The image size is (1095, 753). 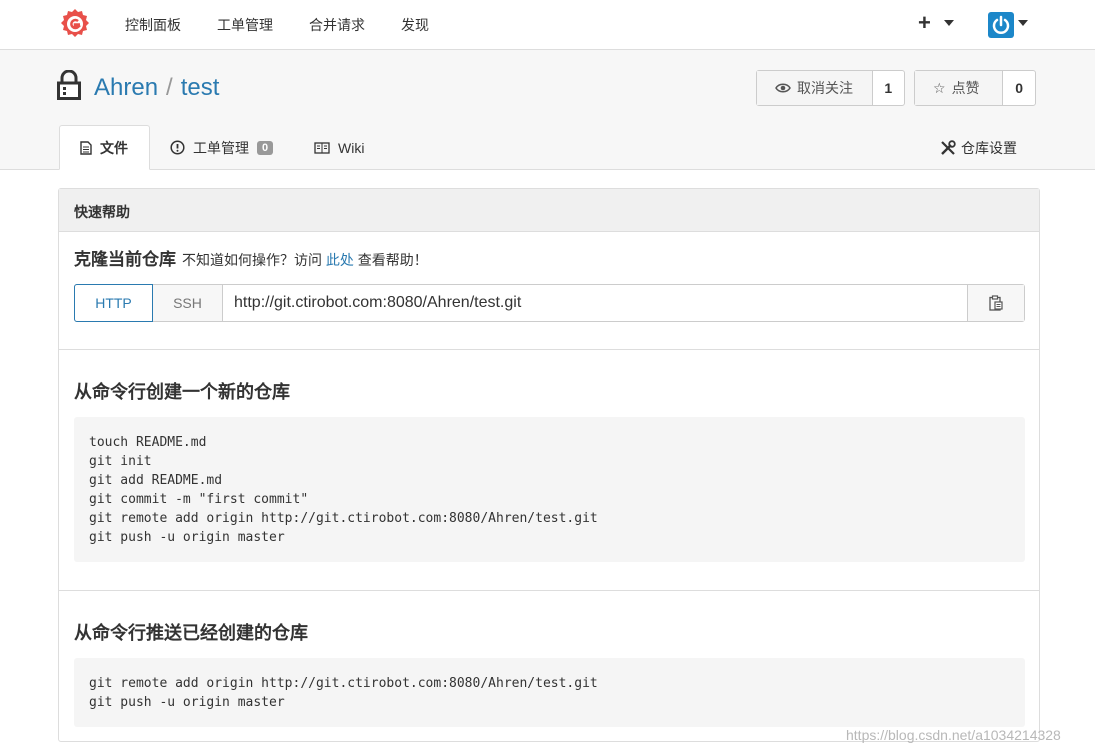 I want to click on tab-settings: 仓库设置, so click(x=978, y=147).